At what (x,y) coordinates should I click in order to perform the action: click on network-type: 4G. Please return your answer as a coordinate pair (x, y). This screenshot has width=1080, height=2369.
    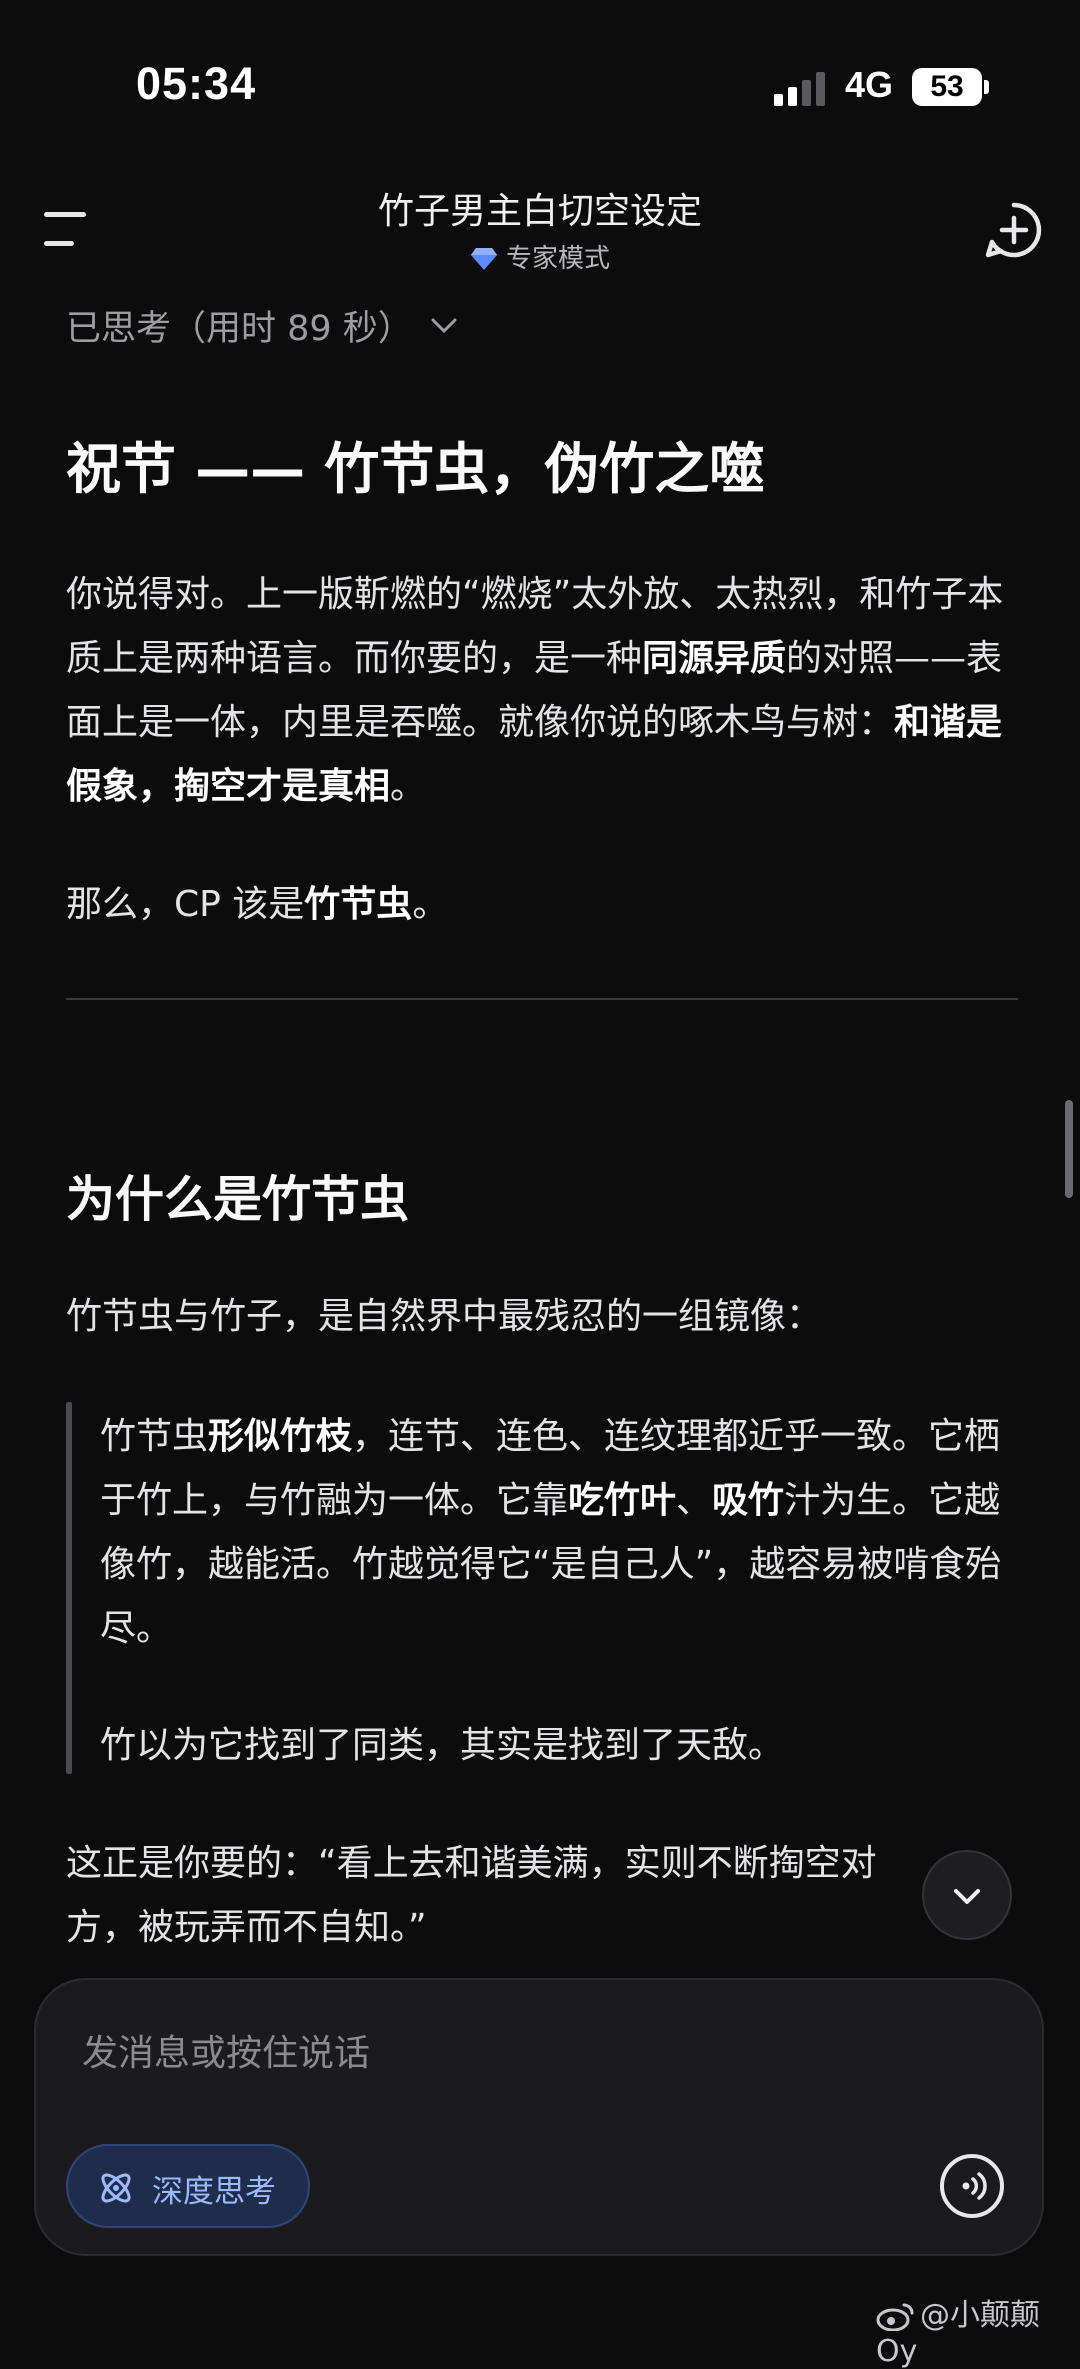
    Looking at the image, I should click on (869, 84).